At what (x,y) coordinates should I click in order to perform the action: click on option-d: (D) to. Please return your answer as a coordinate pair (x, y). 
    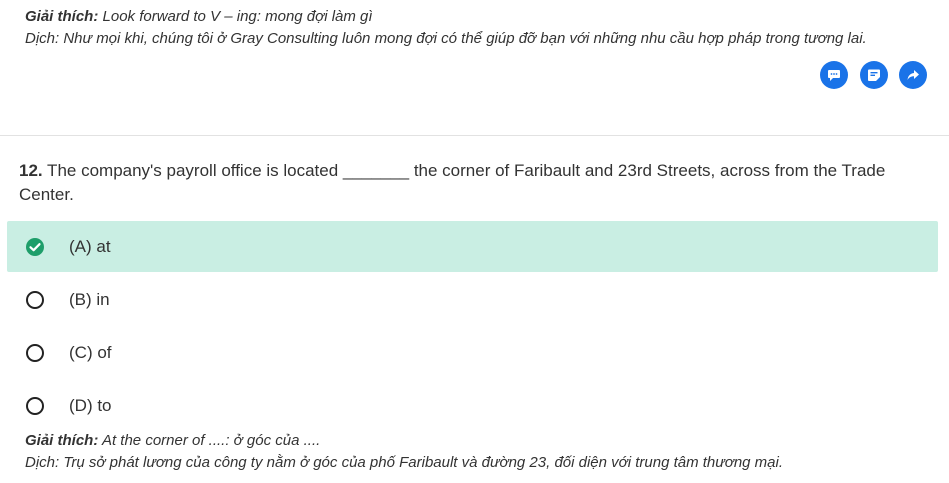
    Looking at the image, I should click on (472, 405).